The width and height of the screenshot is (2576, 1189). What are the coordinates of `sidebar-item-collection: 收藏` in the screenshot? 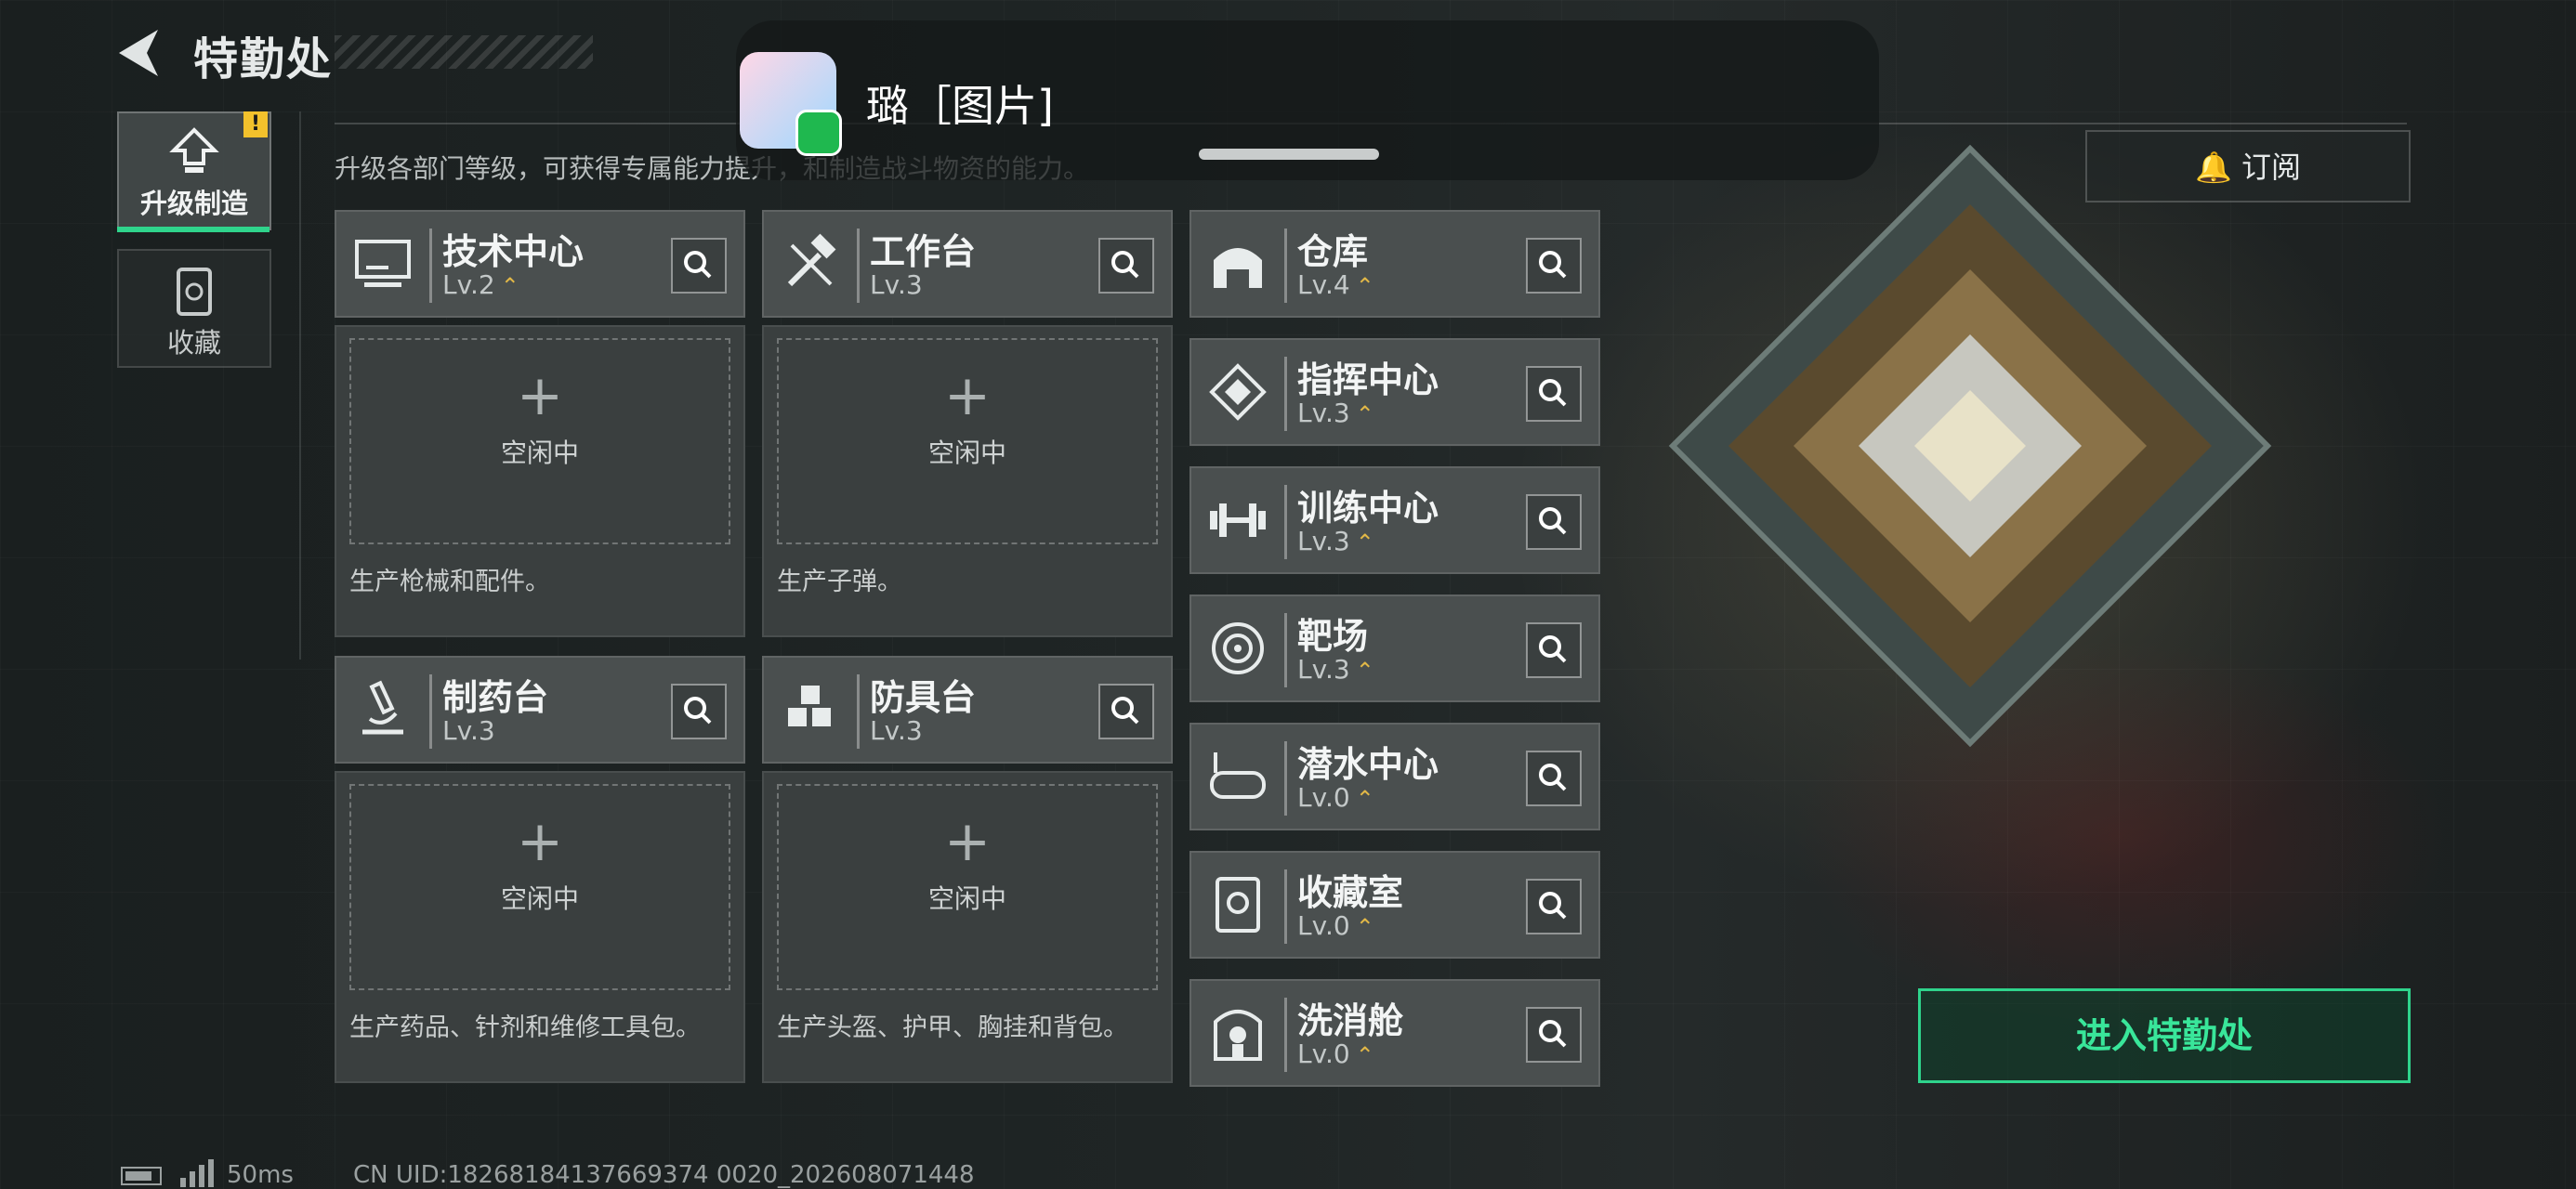 It's located at (194, 308).